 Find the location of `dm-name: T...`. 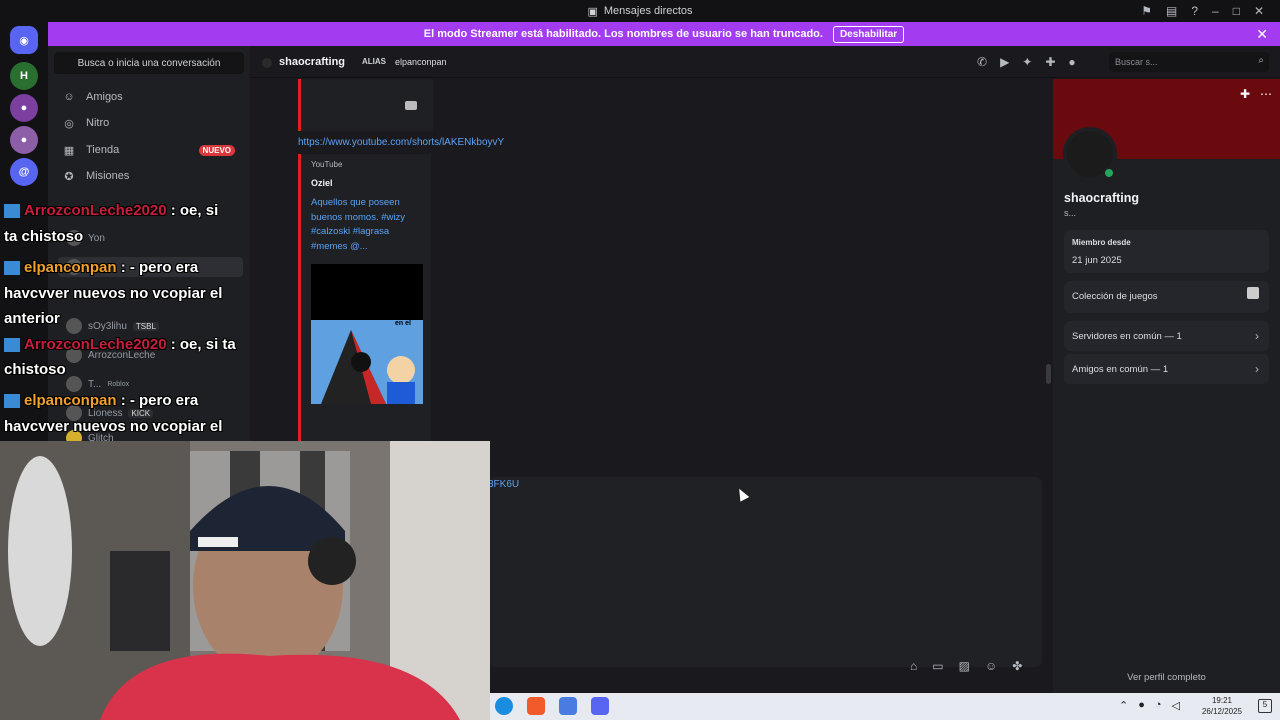

dm-name: T... is located at coordinates (95, 384).